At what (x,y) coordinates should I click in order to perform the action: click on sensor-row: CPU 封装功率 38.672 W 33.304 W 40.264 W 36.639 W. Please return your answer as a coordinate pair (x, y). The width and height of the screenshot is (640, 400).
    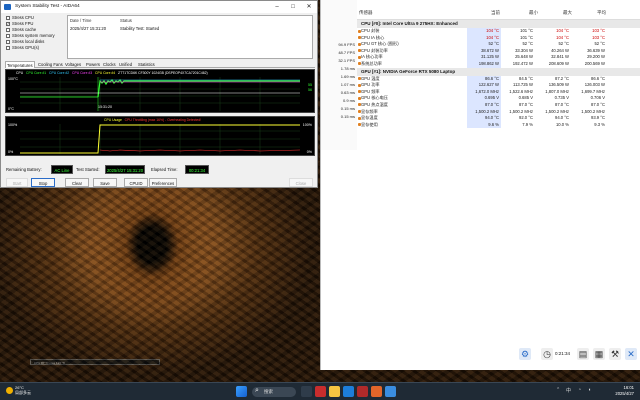
    Looking at the image, I should click on (498, 51).